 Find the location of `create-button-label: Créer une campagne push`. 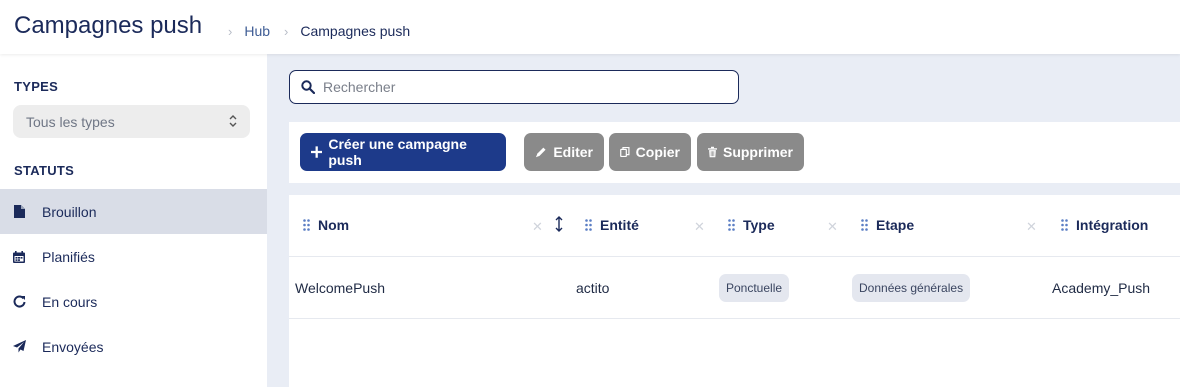

create-button-label: Créer une campagne push is located at coordinates (397, 152).